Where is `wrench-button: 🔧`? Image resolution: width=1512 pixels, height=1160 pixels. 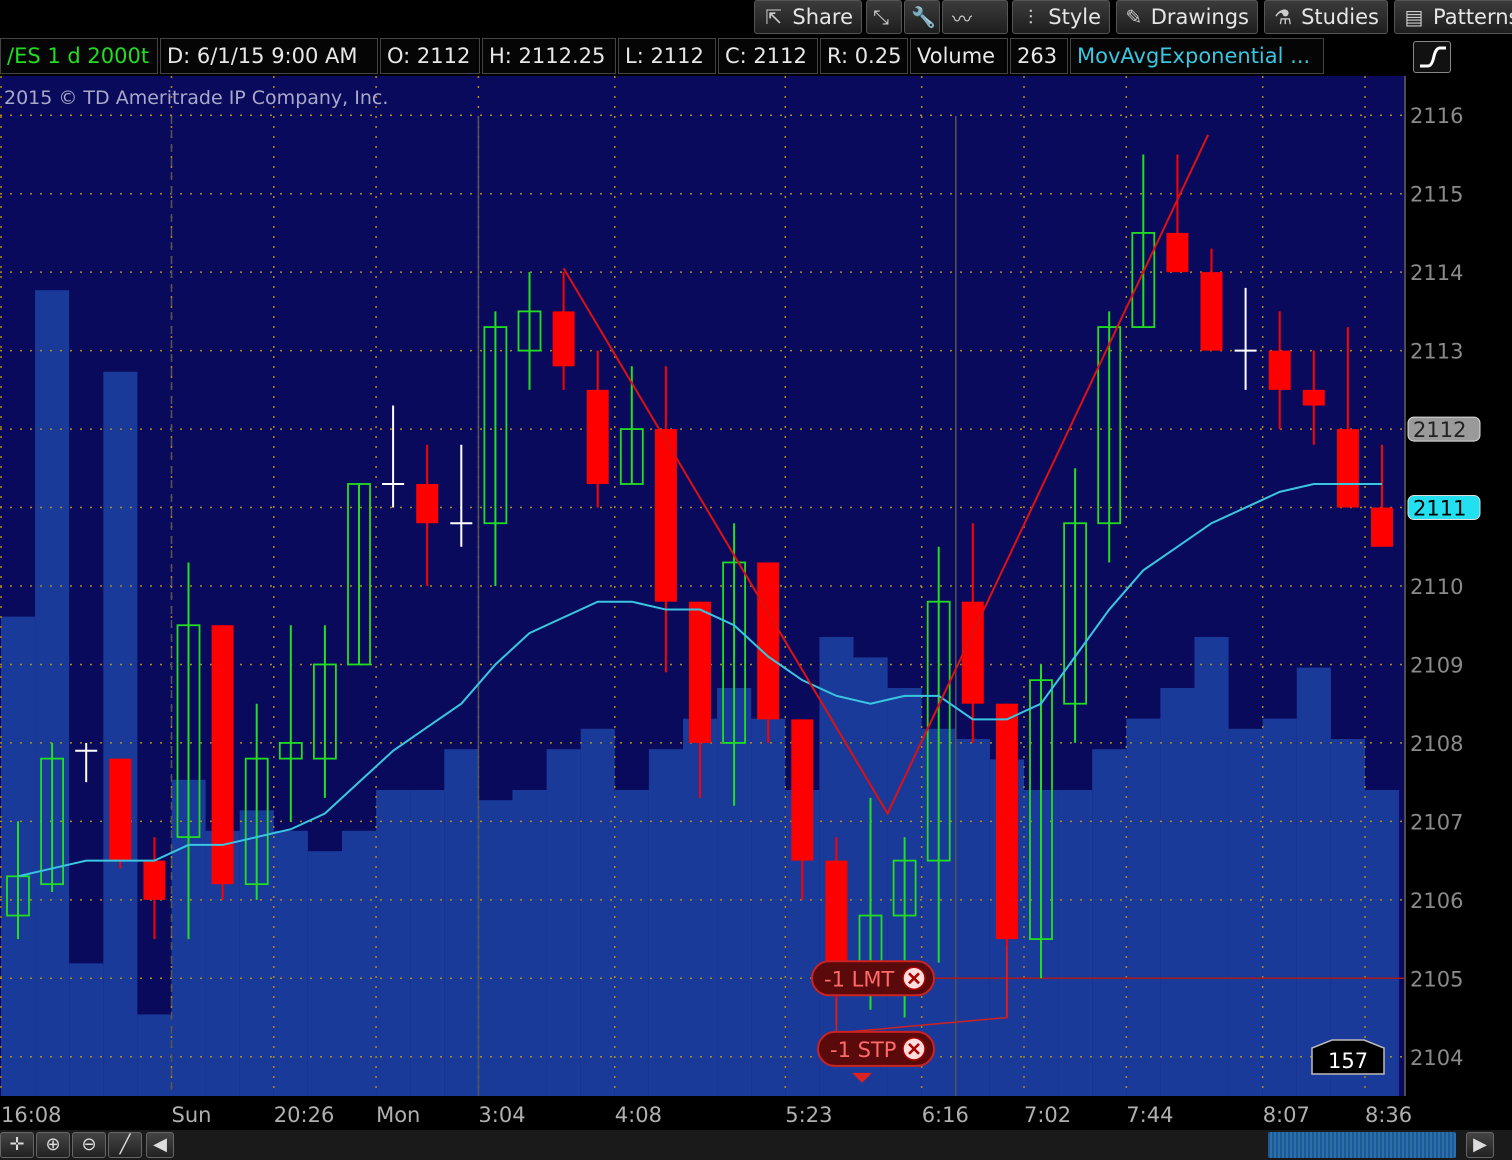 wrench-button: 🔧 is located at coordinates (922, 17).